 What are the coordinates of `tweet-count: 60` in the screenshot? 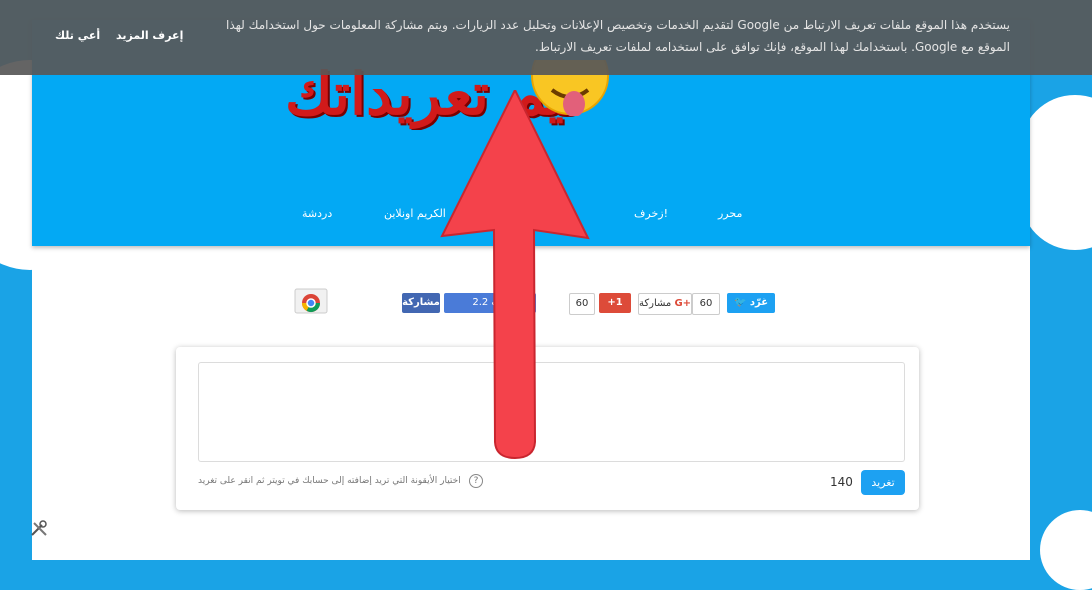 It's located at (706, 304).